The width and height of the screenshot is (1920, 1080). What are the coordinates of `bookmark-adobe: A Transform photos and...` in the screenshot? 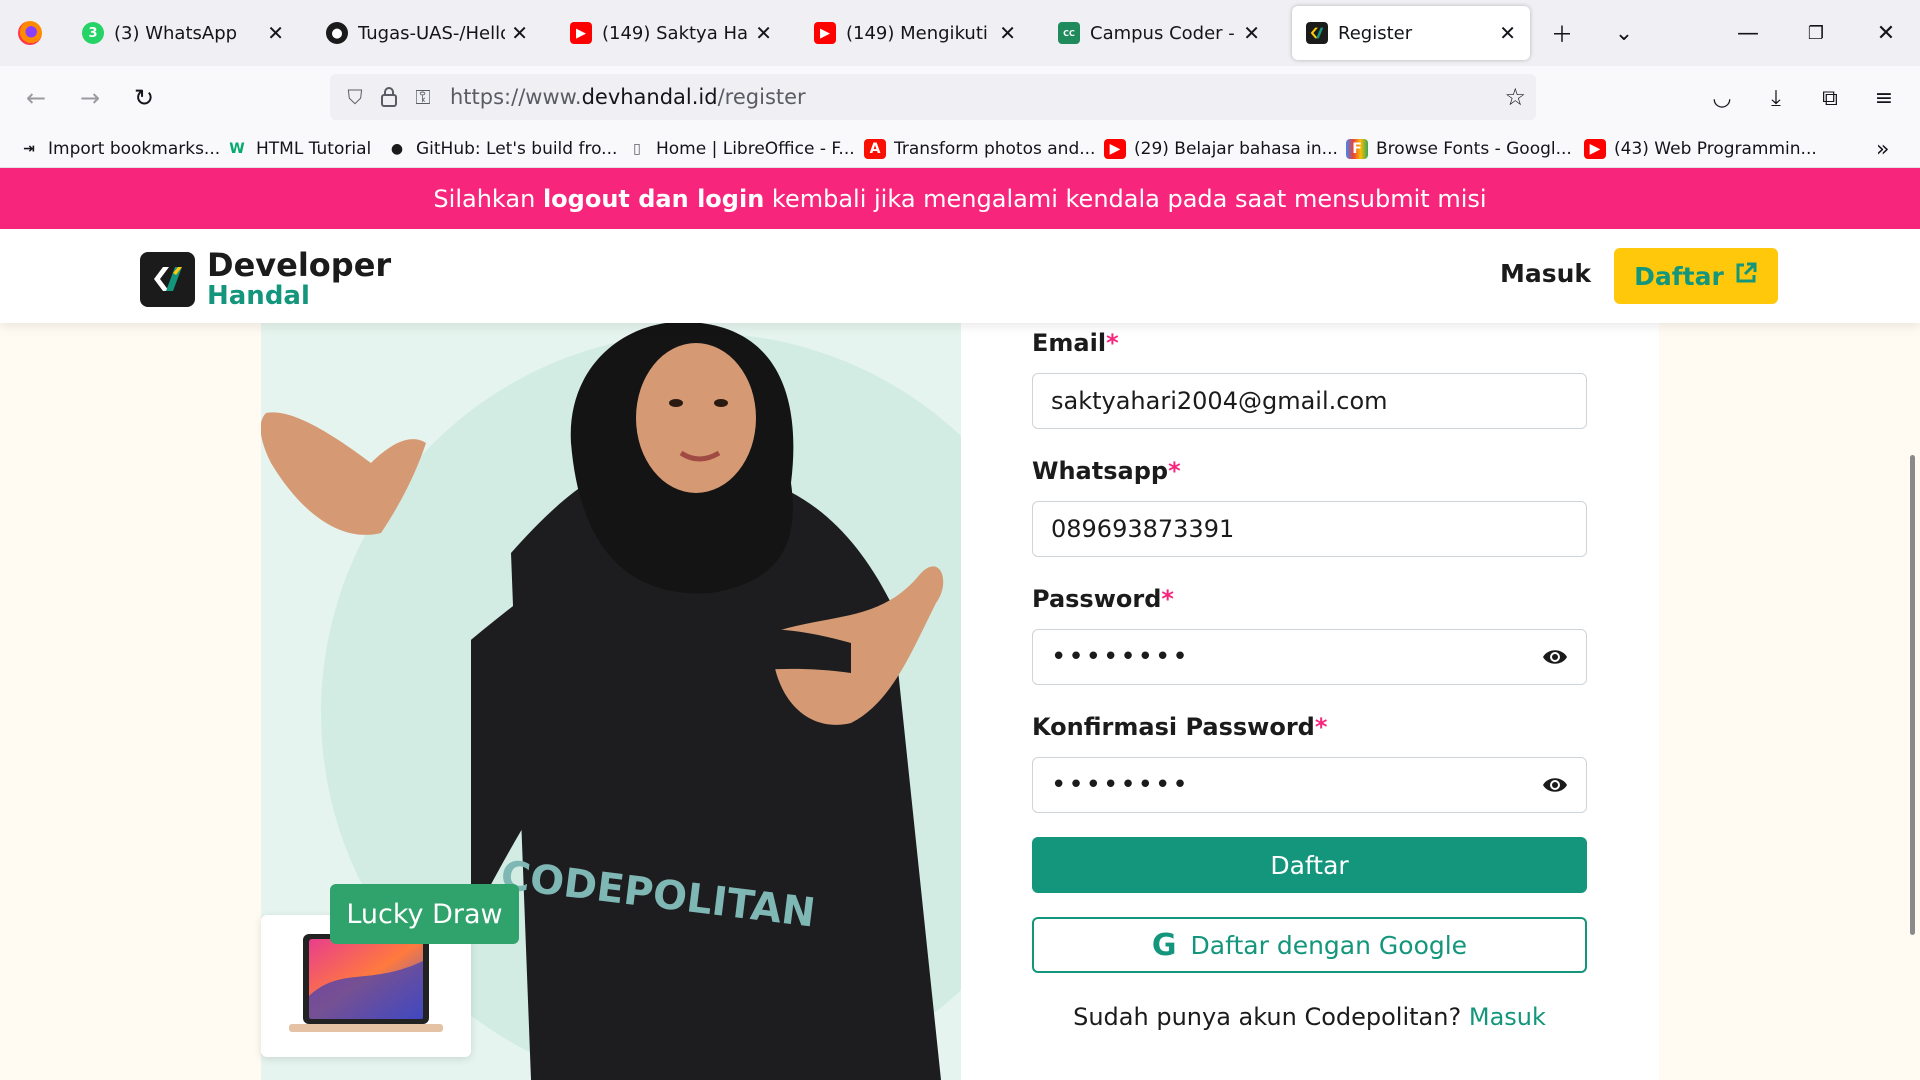 It's located at (979, 149).